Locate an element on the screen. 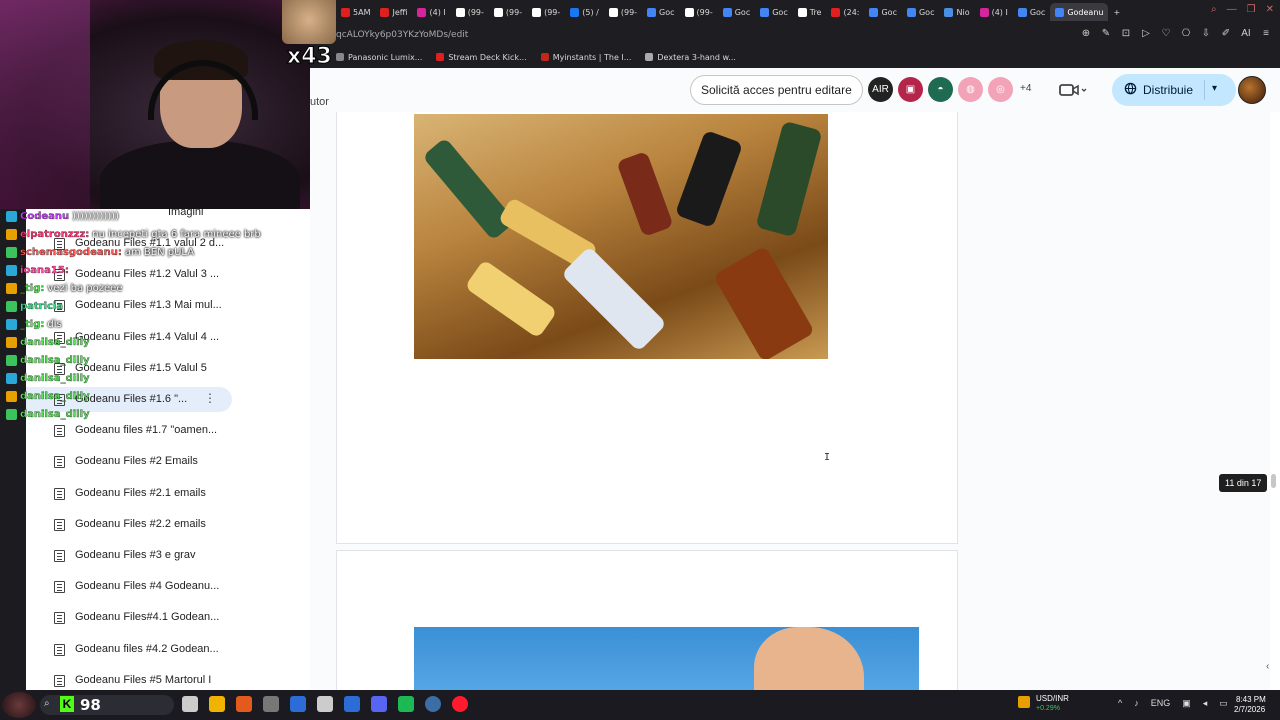  address-action-icon: ⎔ is located at coordinates (1186, 33).